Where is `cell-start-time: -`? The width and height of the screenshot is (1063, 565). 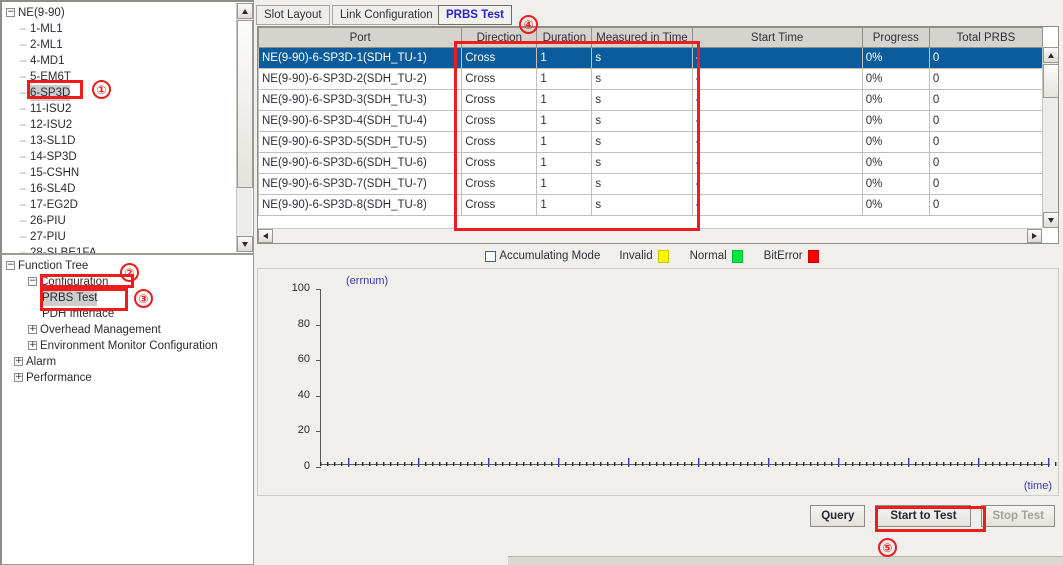
cell-start-time: - is located at coordinates (777, 100).